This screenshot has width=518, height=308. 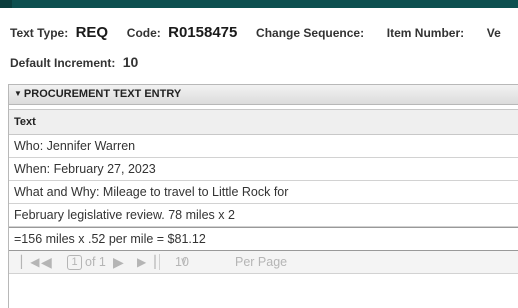 I want to click on per-page-label: Per Page, so click(x=261, y=262).